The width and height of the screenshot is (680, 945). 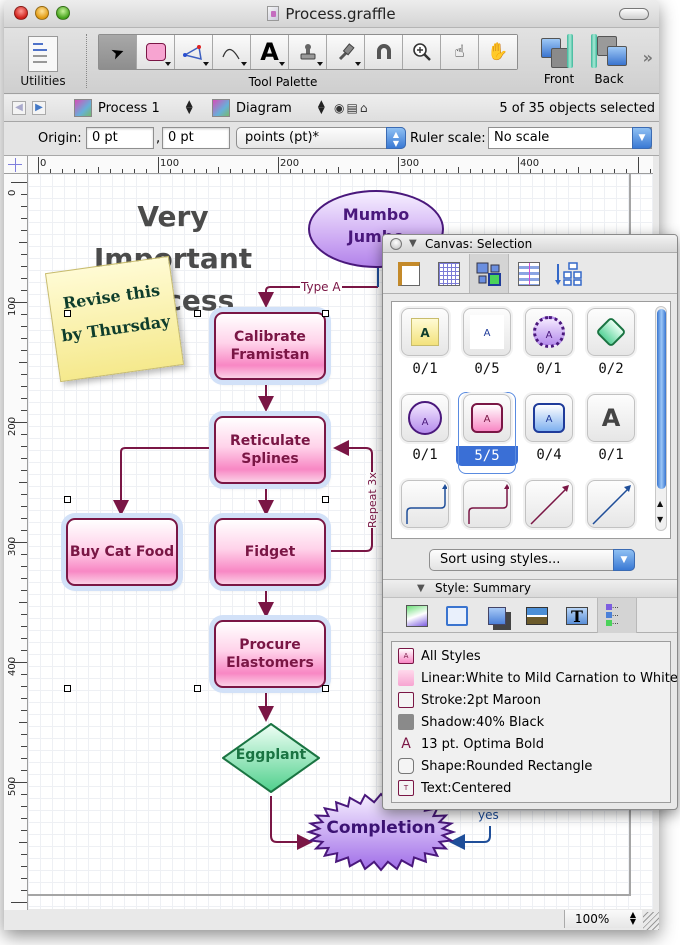 What do you see at coordinates (487, 433) in the screenshot?
I see `style-swatch-pink-rounded-rect: A 5/5` at bounding box center [487, 433].